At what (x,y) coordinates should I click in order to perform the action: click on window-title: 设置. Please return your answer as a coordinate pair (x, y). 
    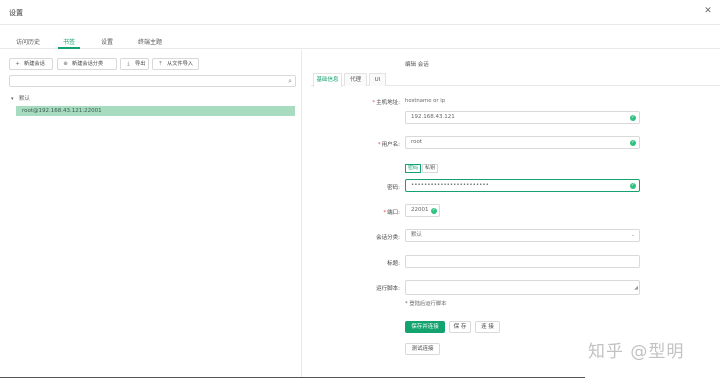
    Looking at the image, I should click on (16, 13).